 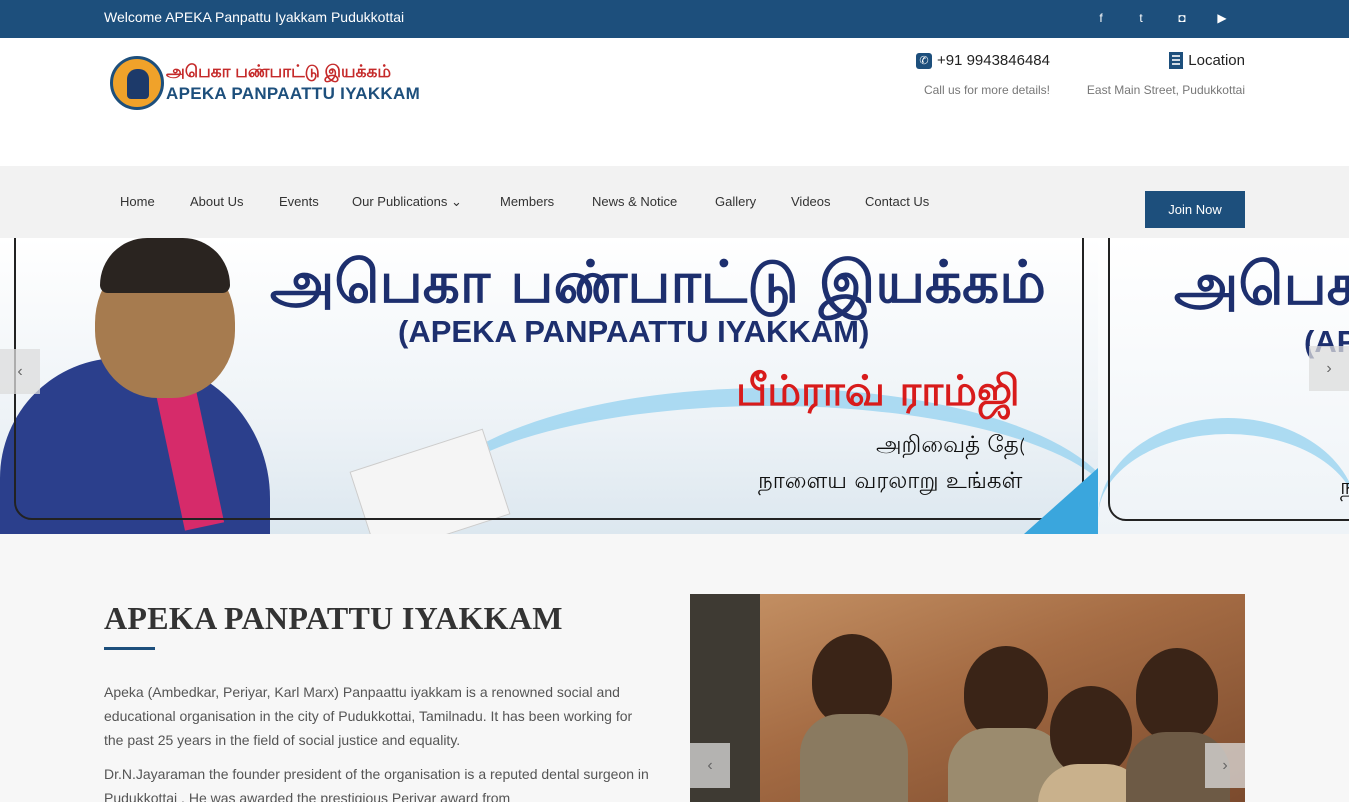 What do you see at coordinates (1222, 18) in the screenshot?
I see `youtube-icon: ▶` at bounding box center [1222, 18].